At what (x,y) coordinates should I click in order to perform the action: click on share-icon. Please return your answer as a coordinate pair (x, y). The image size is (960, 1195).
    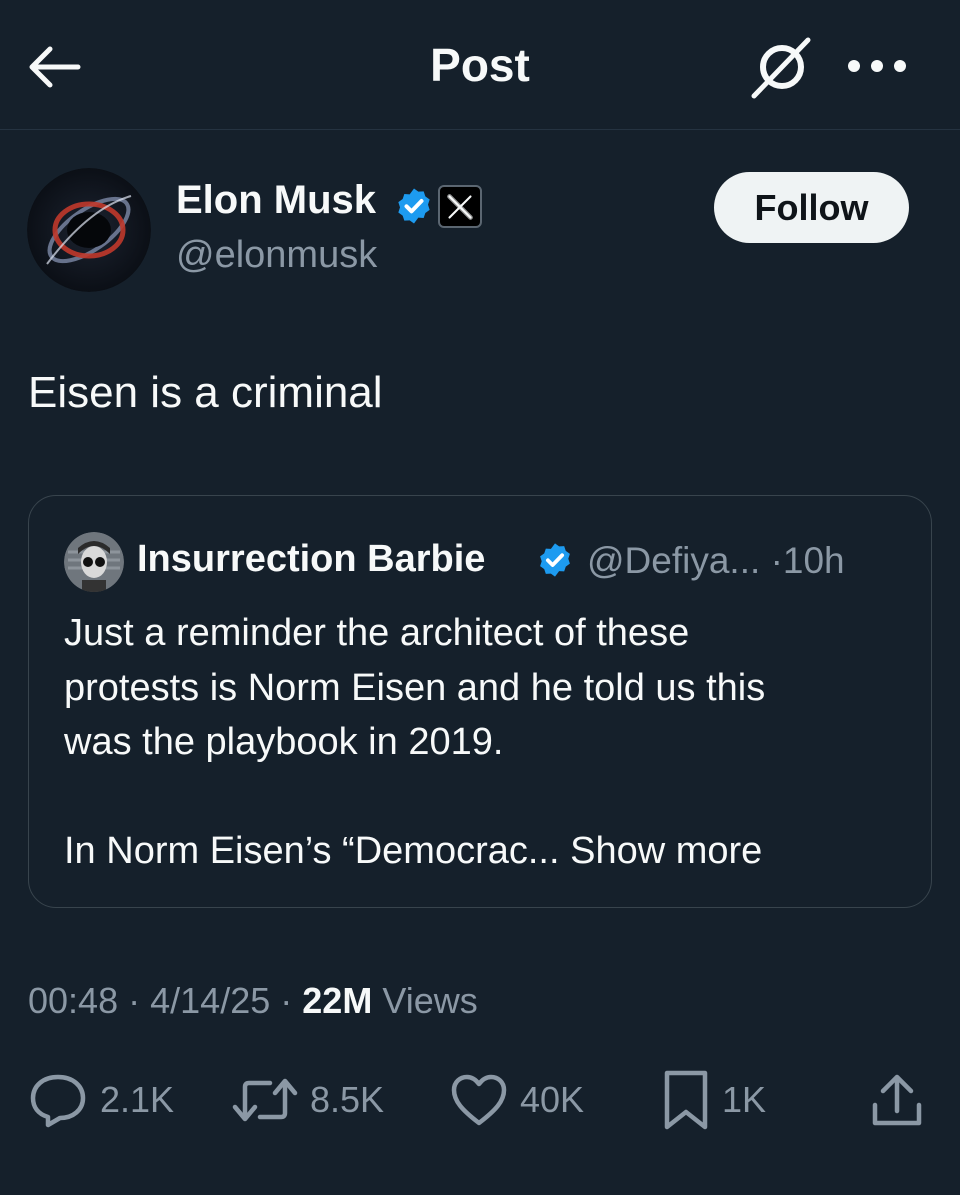
    Looking at the image, I should click on (897, 1100).